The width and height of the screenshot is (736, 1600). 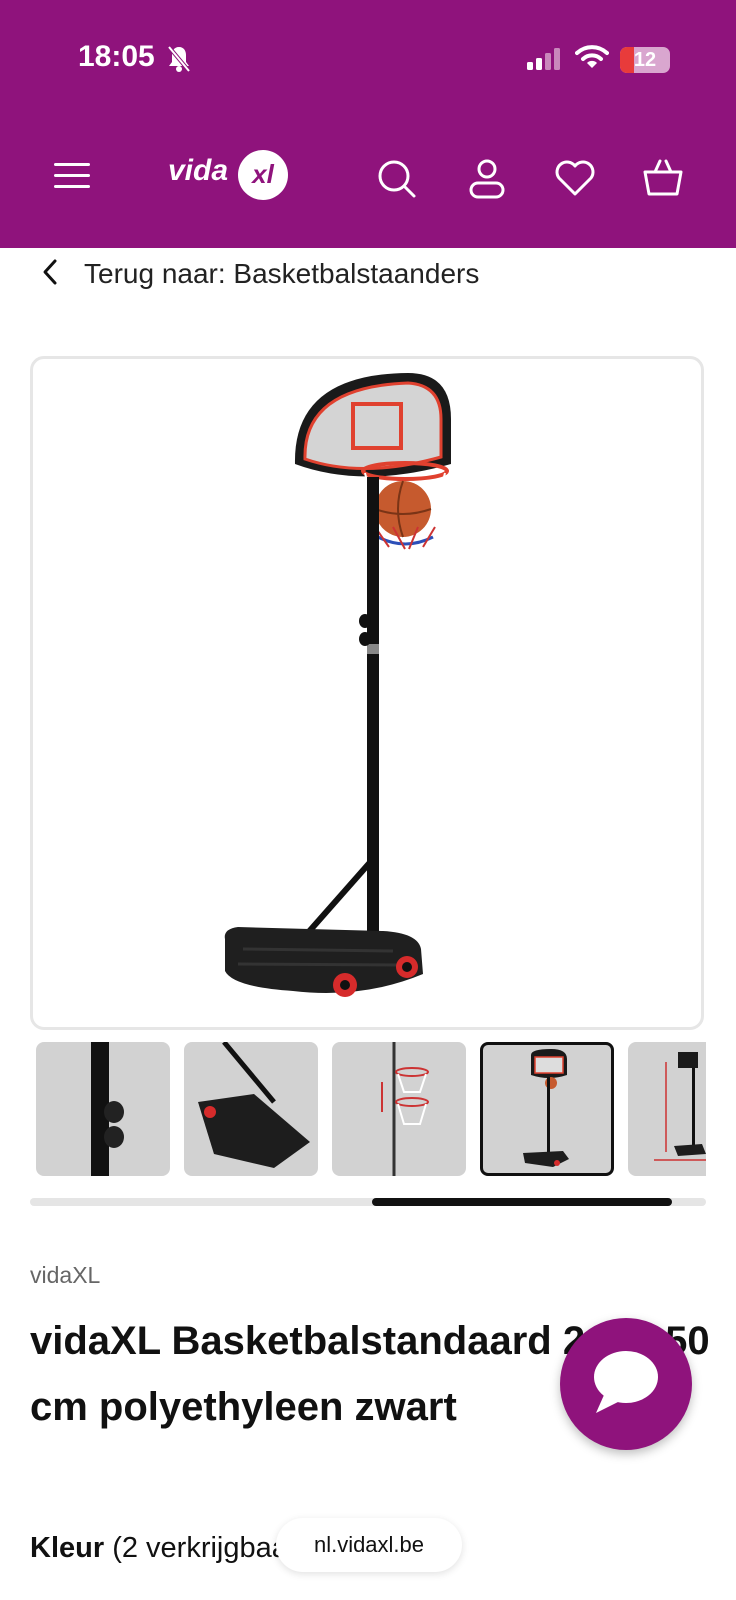 What do you see at coordinates (487, 181) in the screenshot?
I see `account-icon` at bounding box center [487, 181].